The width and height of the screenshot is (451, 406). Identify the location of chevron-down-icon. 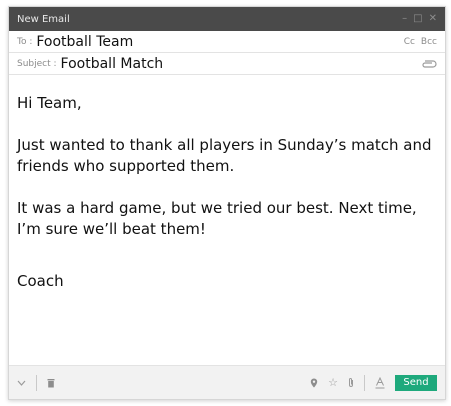
(21, 383).